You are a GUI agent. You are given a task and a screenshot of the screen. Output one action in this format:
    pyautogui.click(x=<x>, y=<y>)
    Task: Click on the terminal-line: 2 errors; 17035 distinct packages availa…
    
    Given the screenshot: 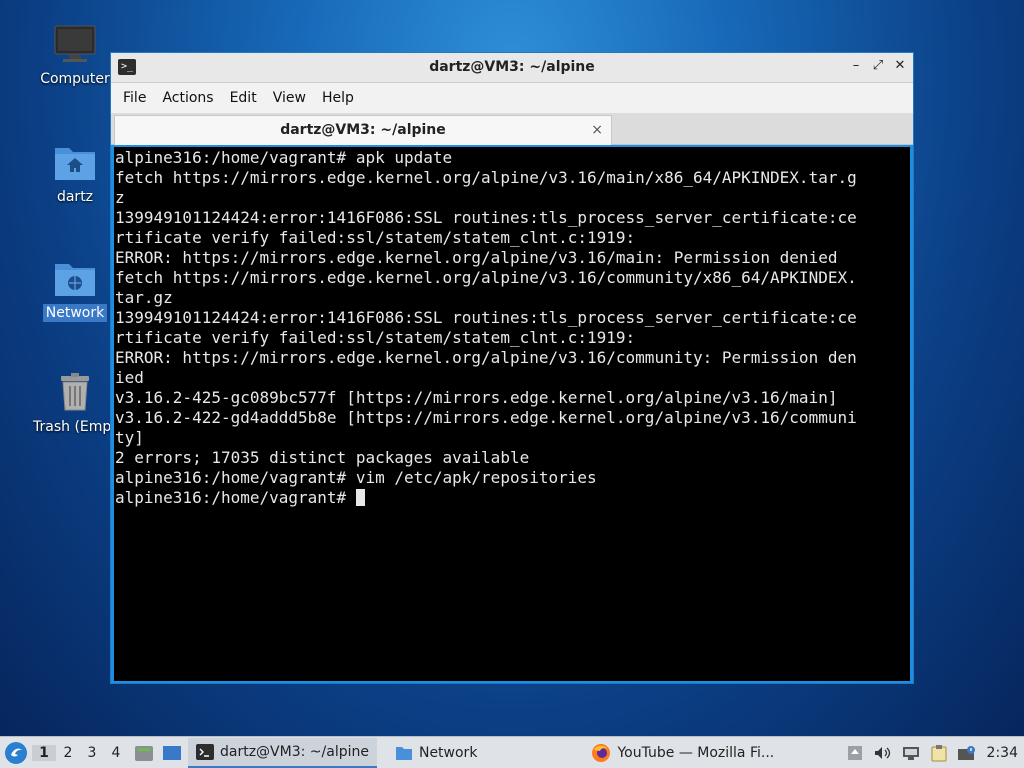 What is the action you would take?
    pyautogui.click(x=322, y=457)
    